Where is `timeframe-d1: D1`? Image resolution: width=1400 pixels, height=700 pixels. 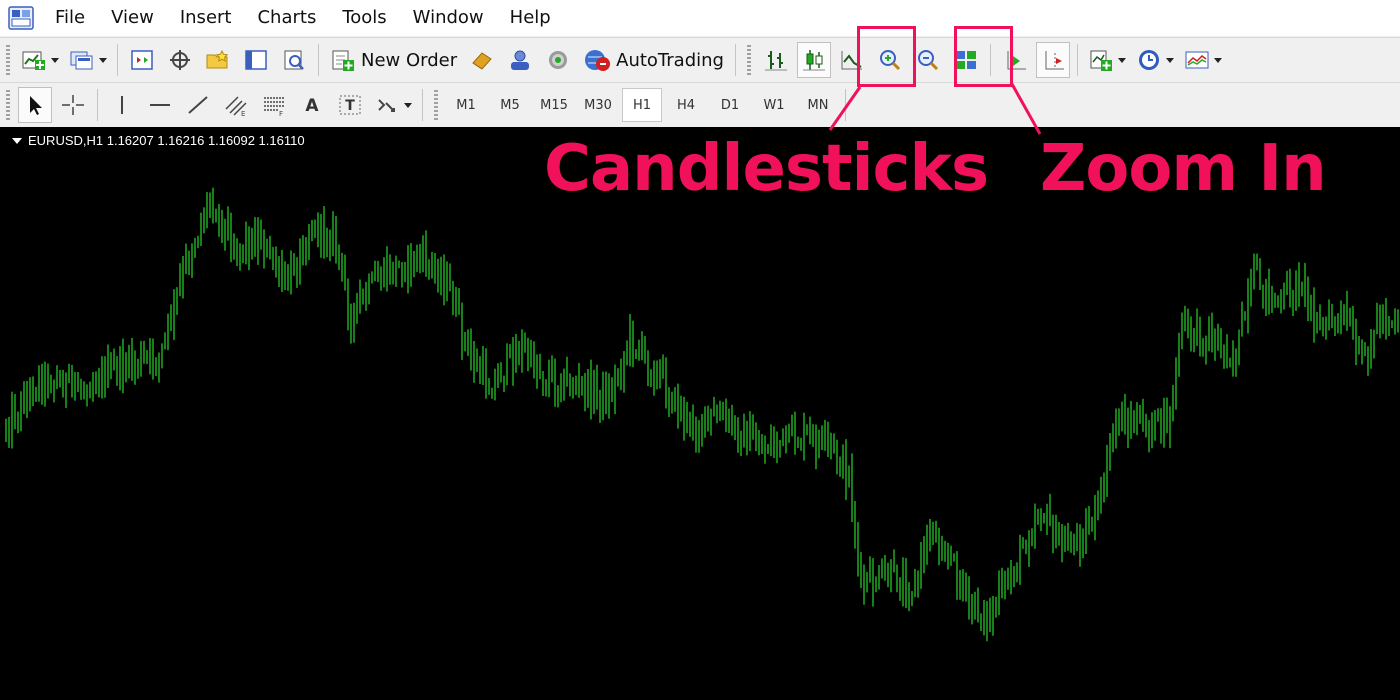
timeframe-d1: D1 is located at coordinates (730, 105).